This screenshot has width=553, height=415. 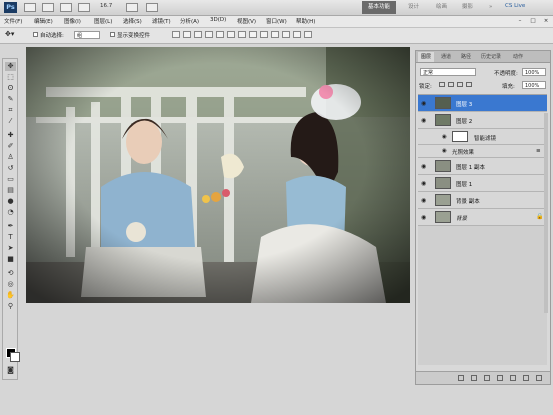 I want to click on lasso-tool-icon: ʘ, so click(x=10, y=88).